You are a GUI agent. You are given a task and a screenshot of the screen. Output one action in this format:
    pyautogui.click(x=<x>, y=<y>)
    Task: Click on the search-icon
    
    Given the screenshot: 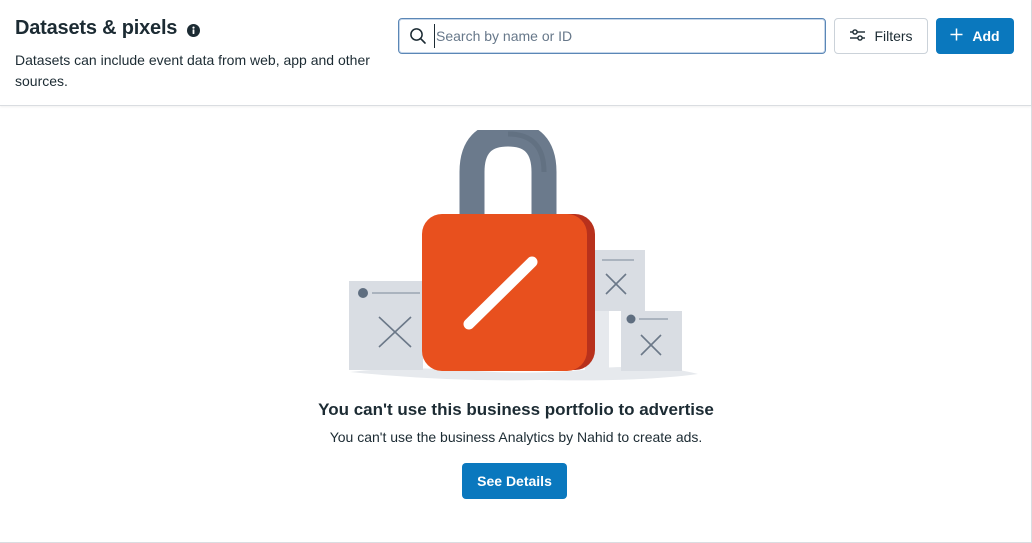 What is the action you would take?
    pyautogui.click(x=418, y=36)
    